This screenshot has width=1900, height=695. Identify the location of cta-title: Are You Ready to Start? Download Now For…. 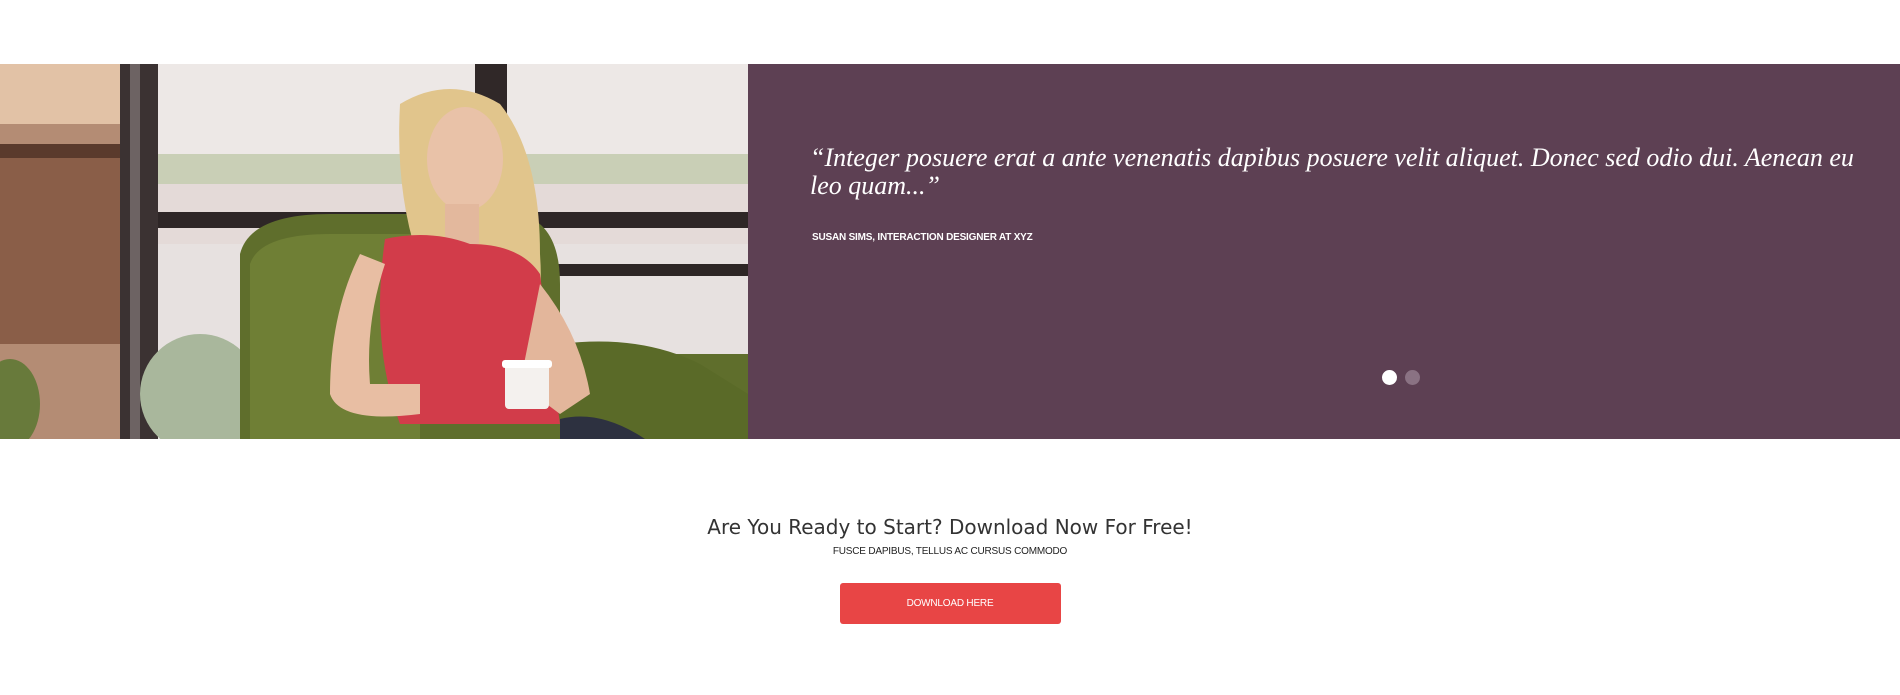
(950, 527).